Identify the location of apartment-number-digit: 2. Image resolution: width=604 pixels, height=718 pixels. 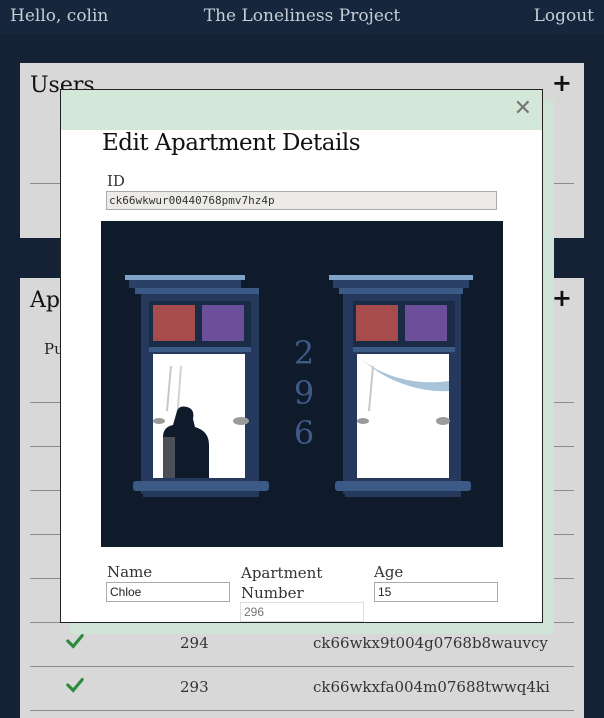
(304, 353).